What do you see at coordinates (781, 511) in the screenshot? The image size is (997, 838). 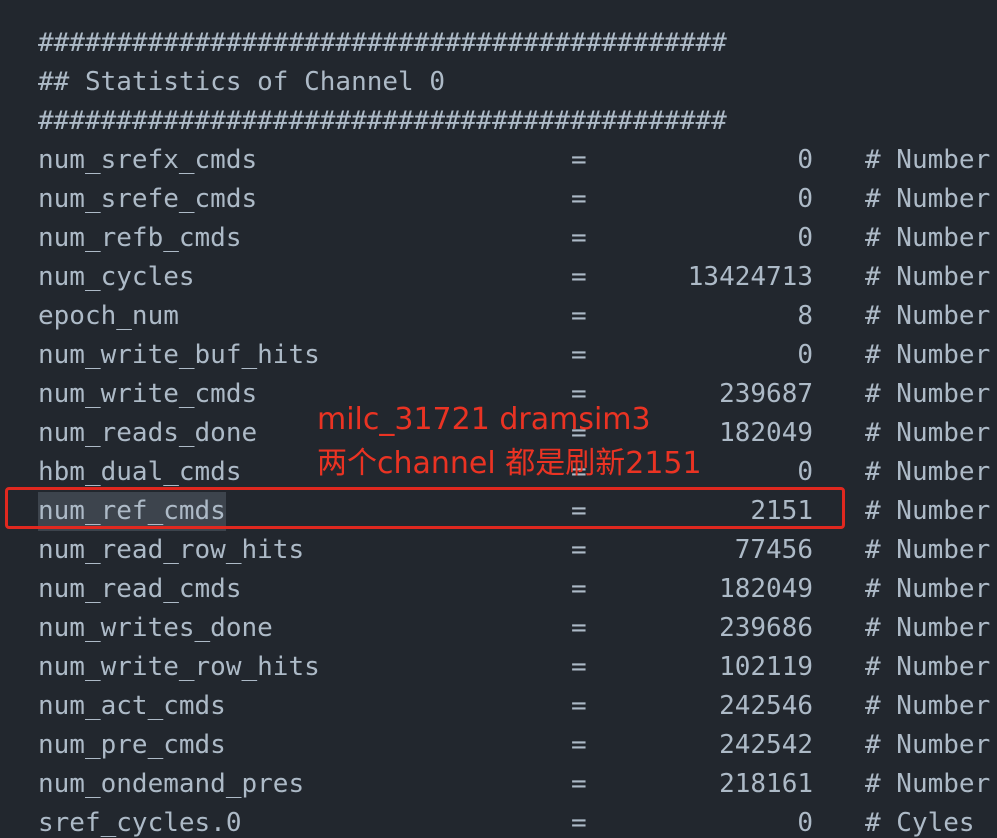 I see `stat-value: 2151` at bounding box center [781, 511].